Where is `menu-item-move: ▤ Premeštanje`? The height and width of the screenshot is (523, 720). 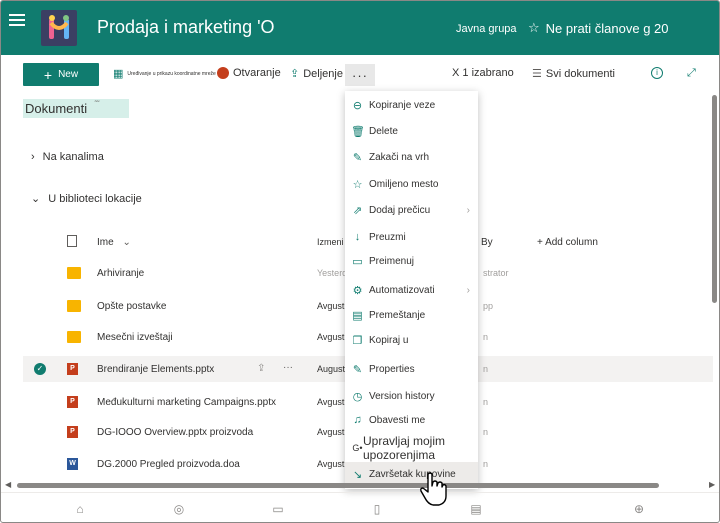
menu-item-move: ▤ Premeštanje is located at coordinates (411, 315).